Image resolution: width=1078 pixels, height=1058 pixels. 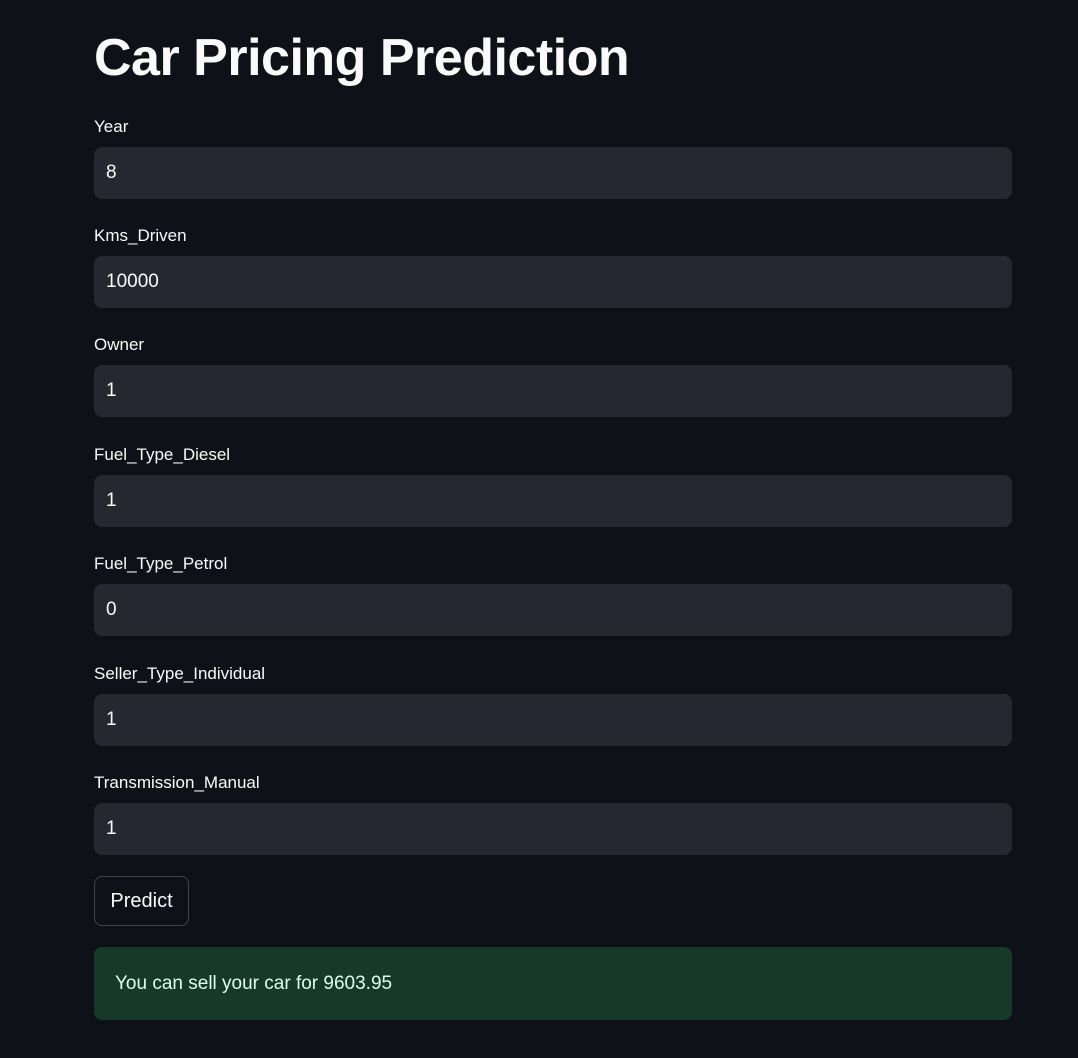 What do you see at coordinates (553, 501) in the screenshot?
I see `fuel-type-diesel-input` at bounding box center [553, 501].